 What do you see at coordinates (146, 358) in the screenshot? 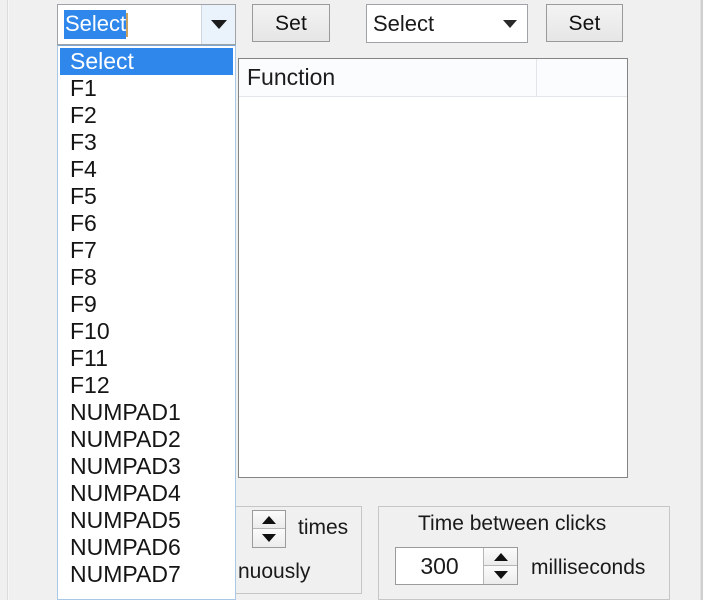
I see `hotkey-dropdown-item: F11` at bounding box center [146, 358].